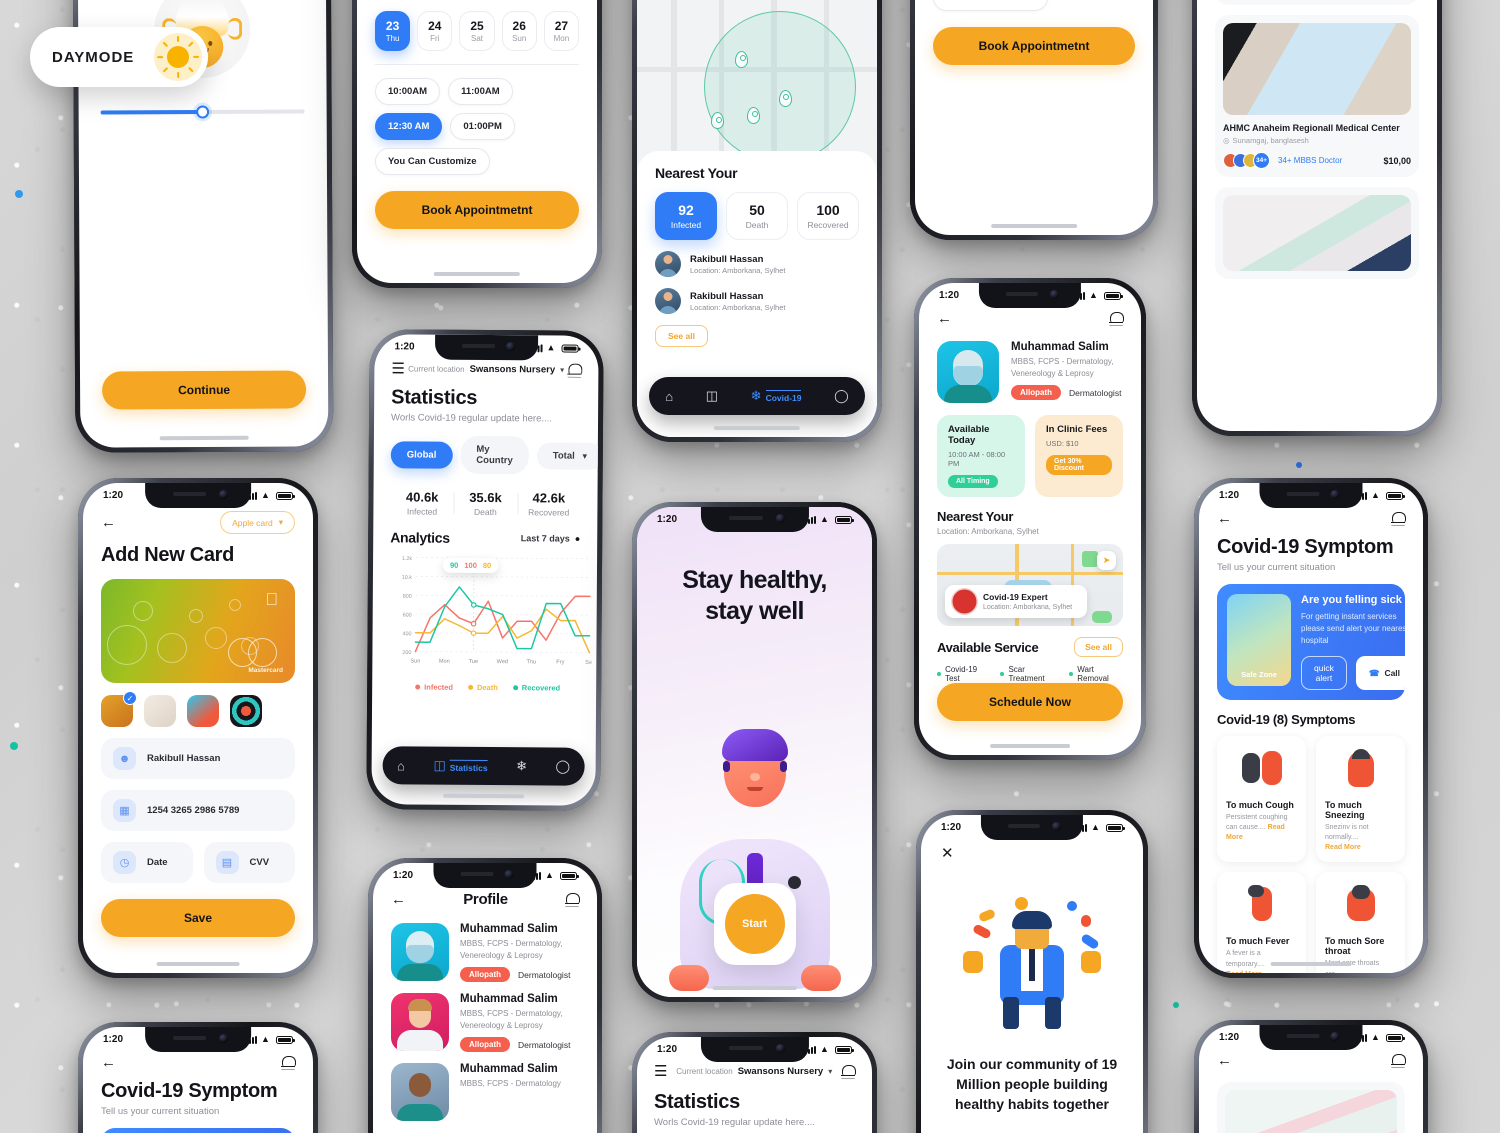  What do you see at coordinates (147, 862) in the screenshot?
I see `expiry-date-field: ◷ Date` at bounding box center [147, 862].